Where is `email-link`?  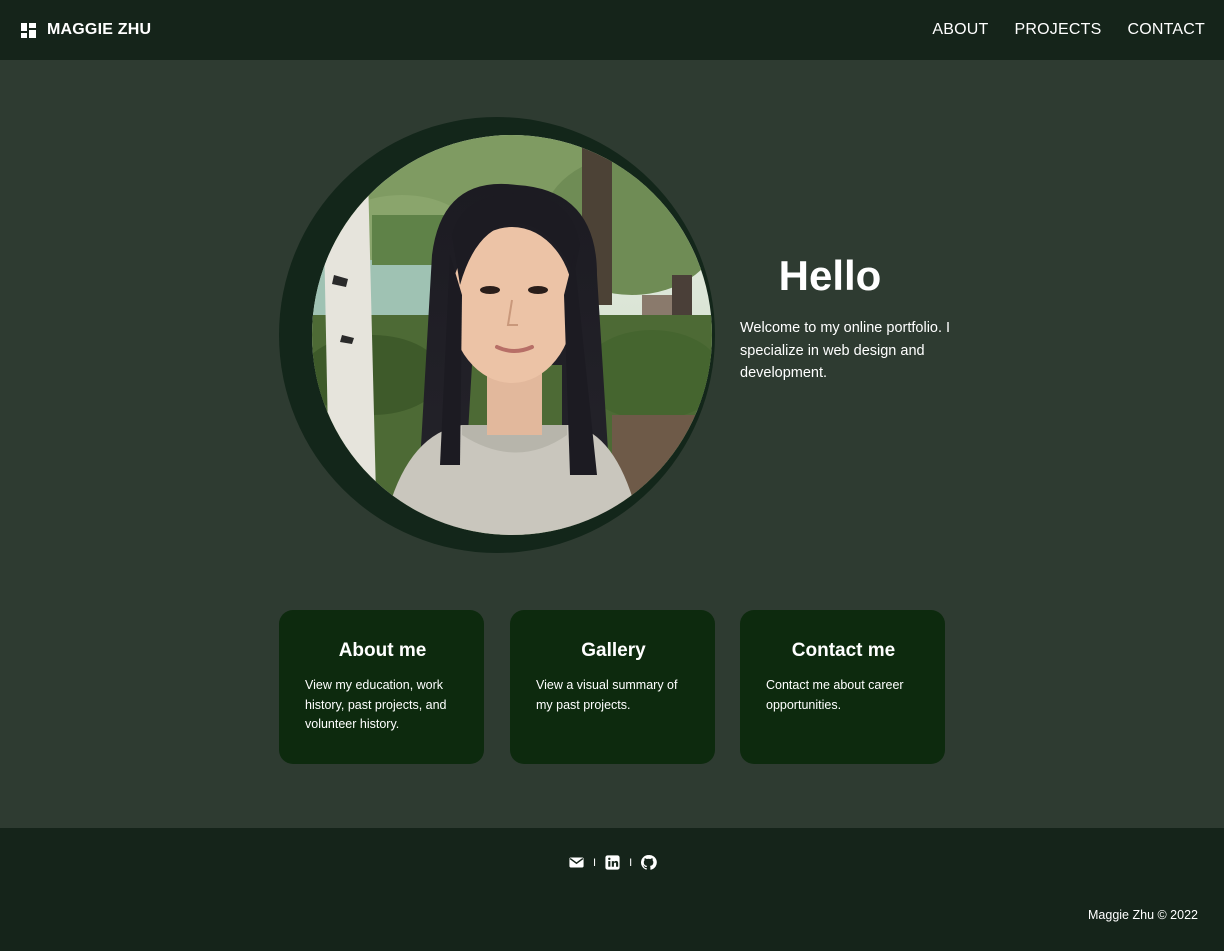 email-link is located at coordinates (576, 862).